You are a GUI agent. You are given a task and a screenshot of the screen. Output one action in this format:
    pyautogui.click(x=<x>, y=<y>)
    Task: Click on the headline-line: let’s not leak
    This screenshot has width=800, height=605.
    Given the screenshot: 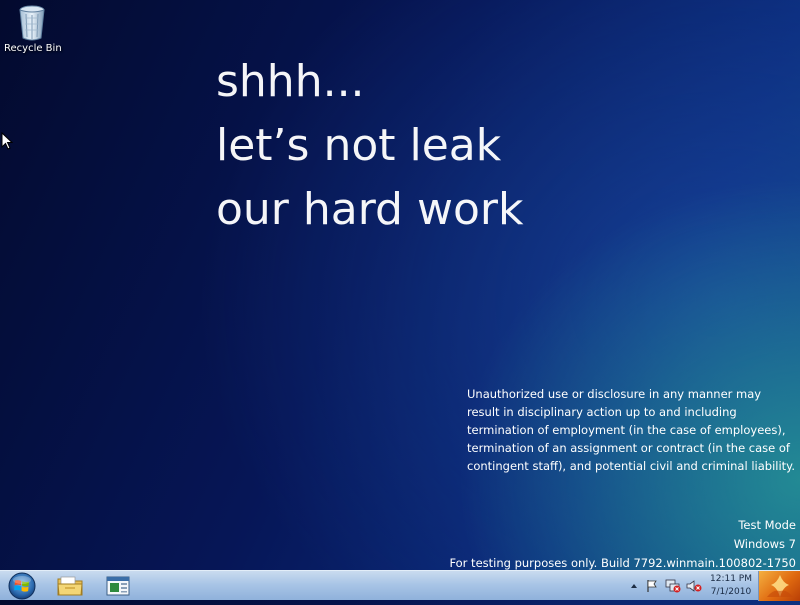 What is the action you would take?
    pyautogui.click(x=359, y=145)
    